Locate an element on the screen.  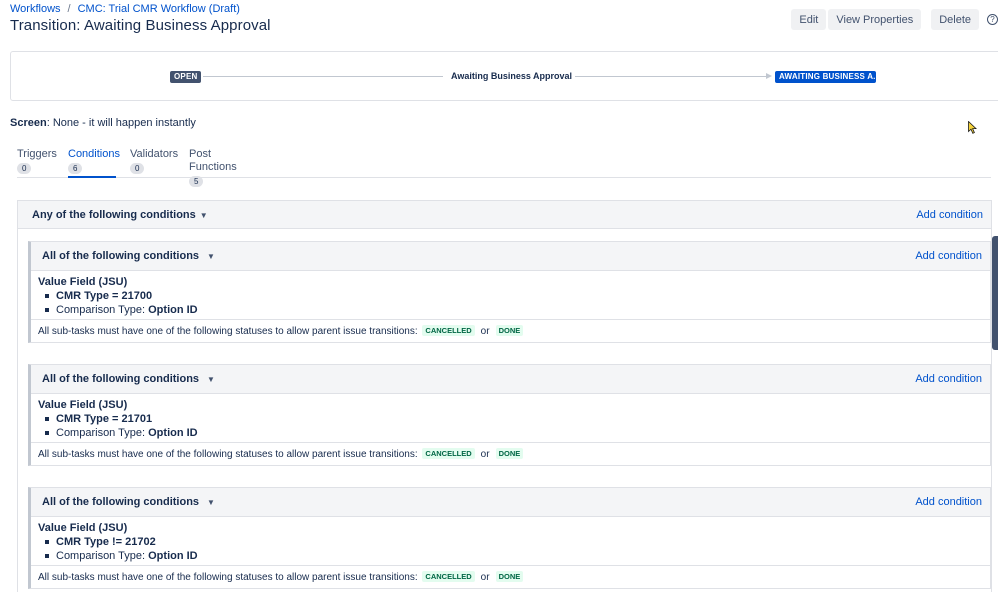
tab-validators: Validators 0 is located at coordinates (154, 163).